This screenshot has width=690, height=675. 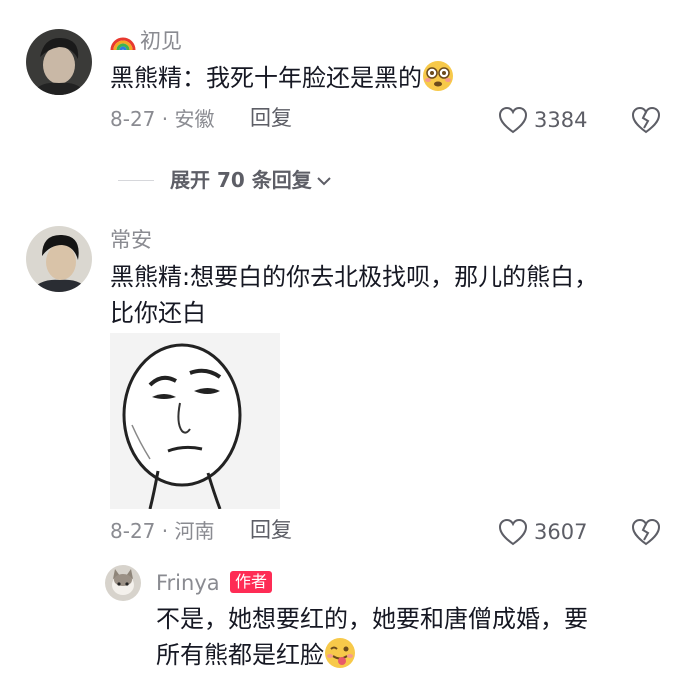 I want to click on winking-tongue-emoji, so click(x=340, y=653).